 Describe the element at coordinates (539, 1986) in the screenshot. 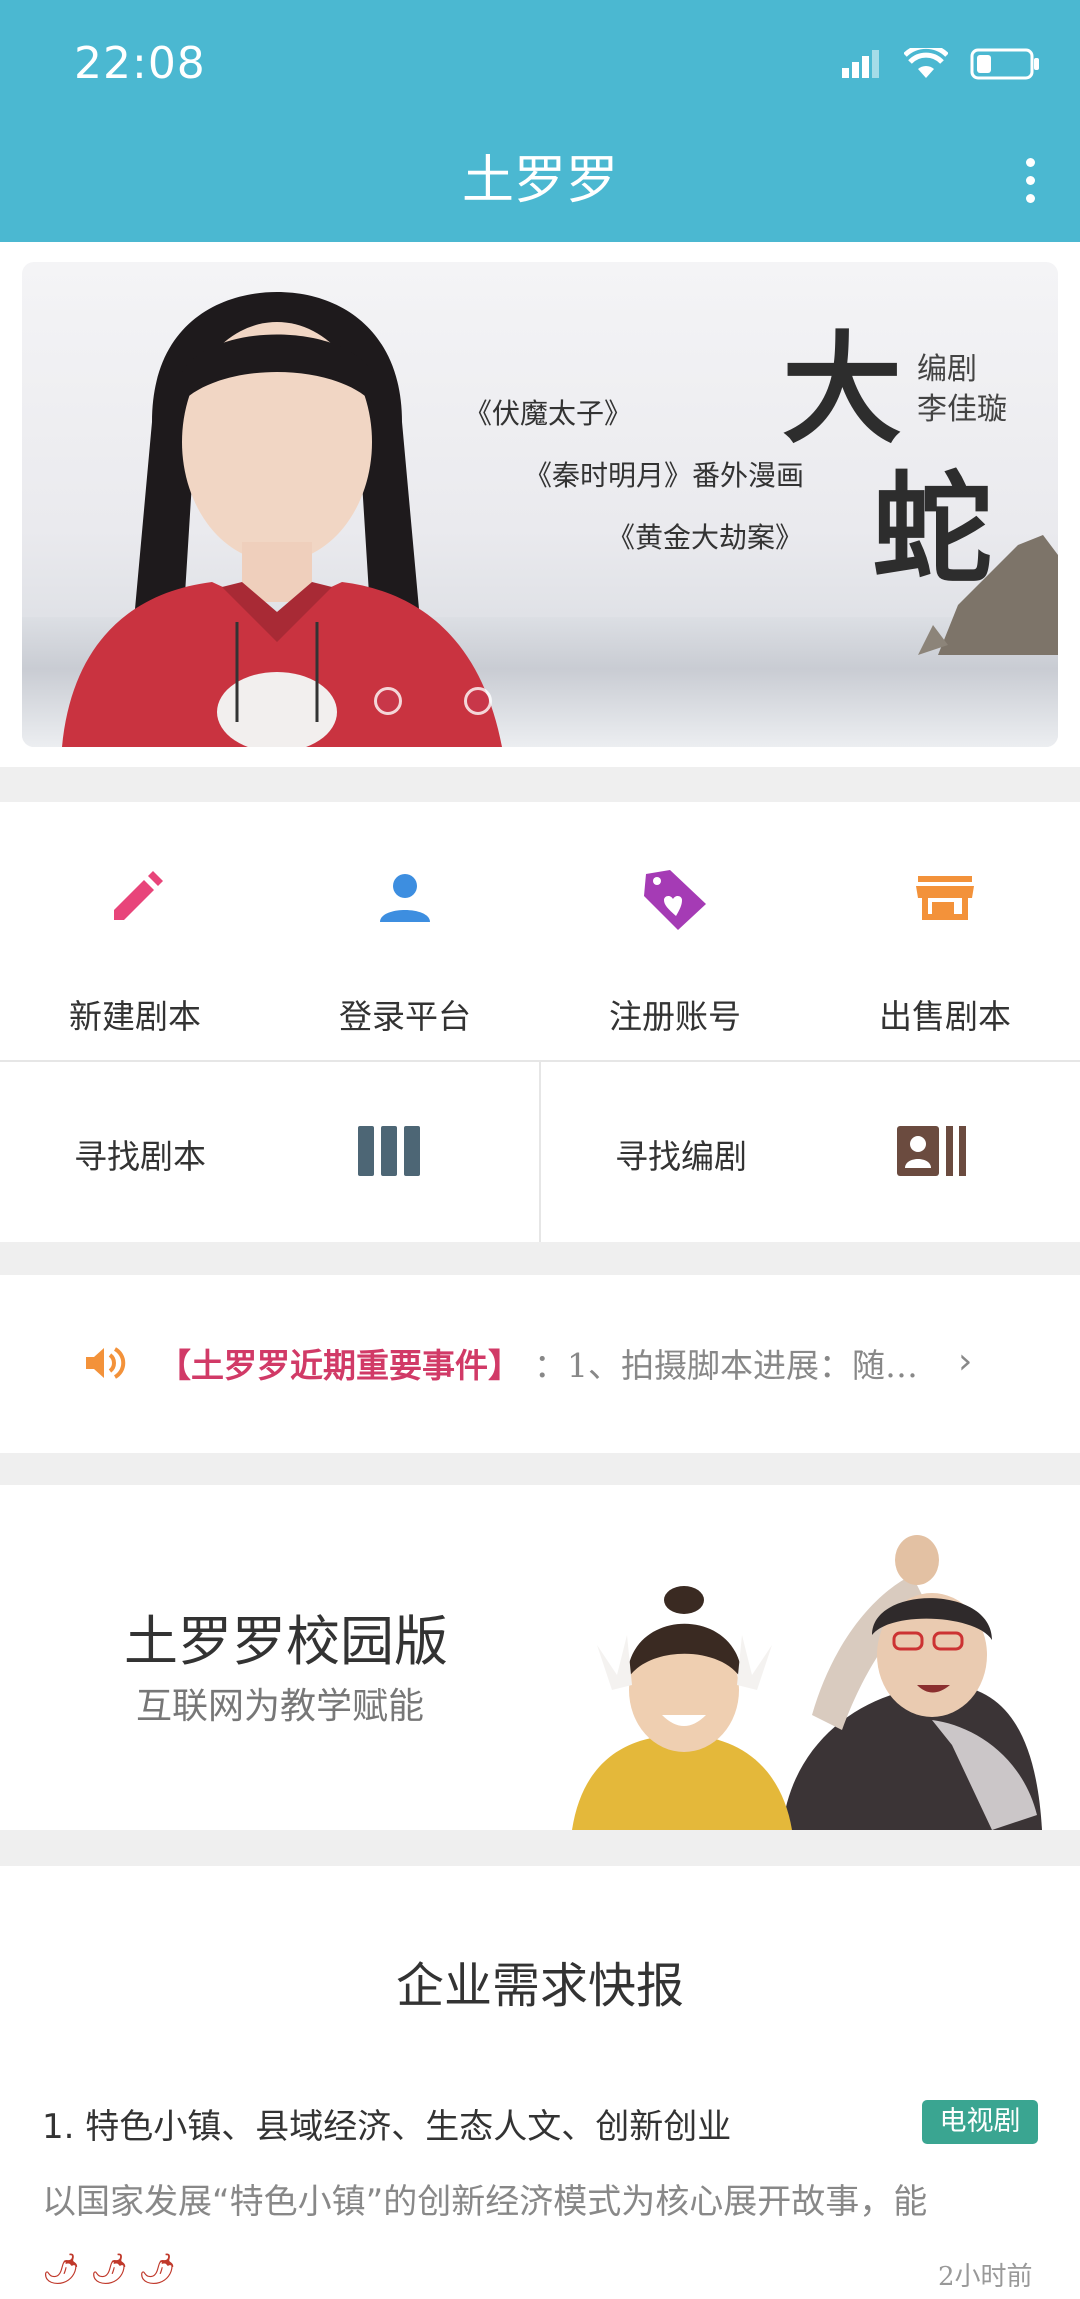

I see `news-heading: 企业需求快报` at that location.